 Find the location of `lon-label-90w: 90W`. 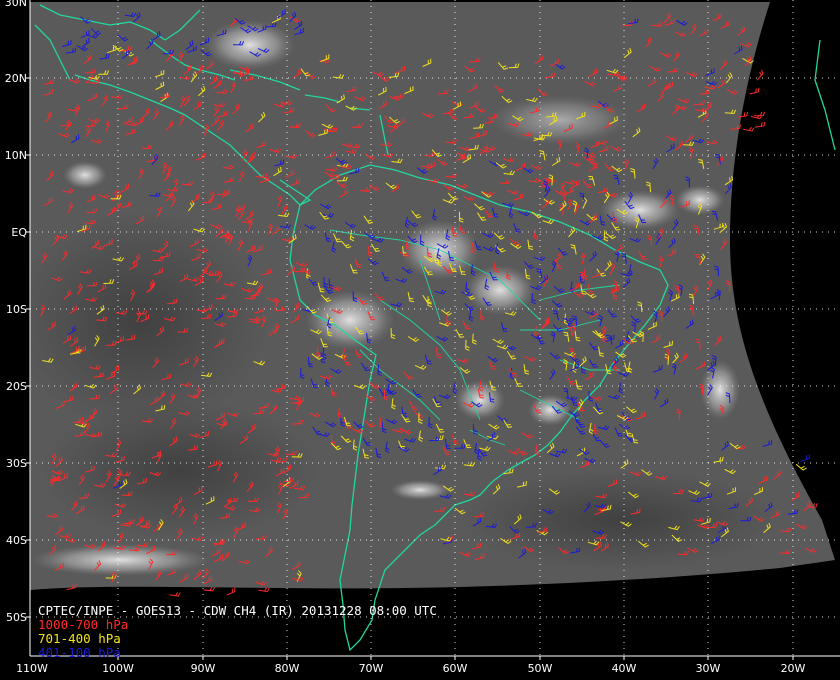

lon-label-90w: 90W is located at coordinates (203, 668).